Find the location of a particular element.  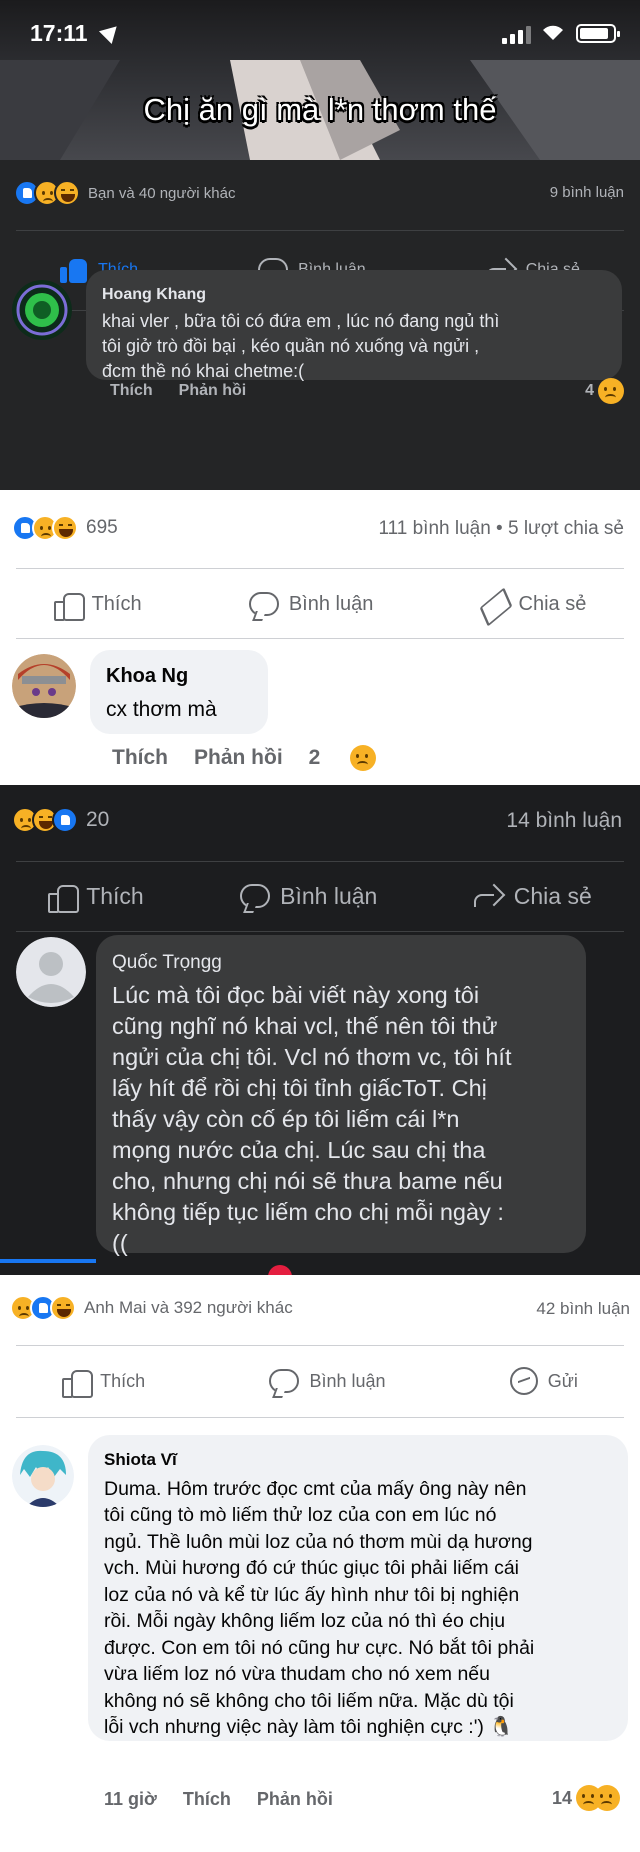

send-plane-icon is located at coordinates (495, 604).